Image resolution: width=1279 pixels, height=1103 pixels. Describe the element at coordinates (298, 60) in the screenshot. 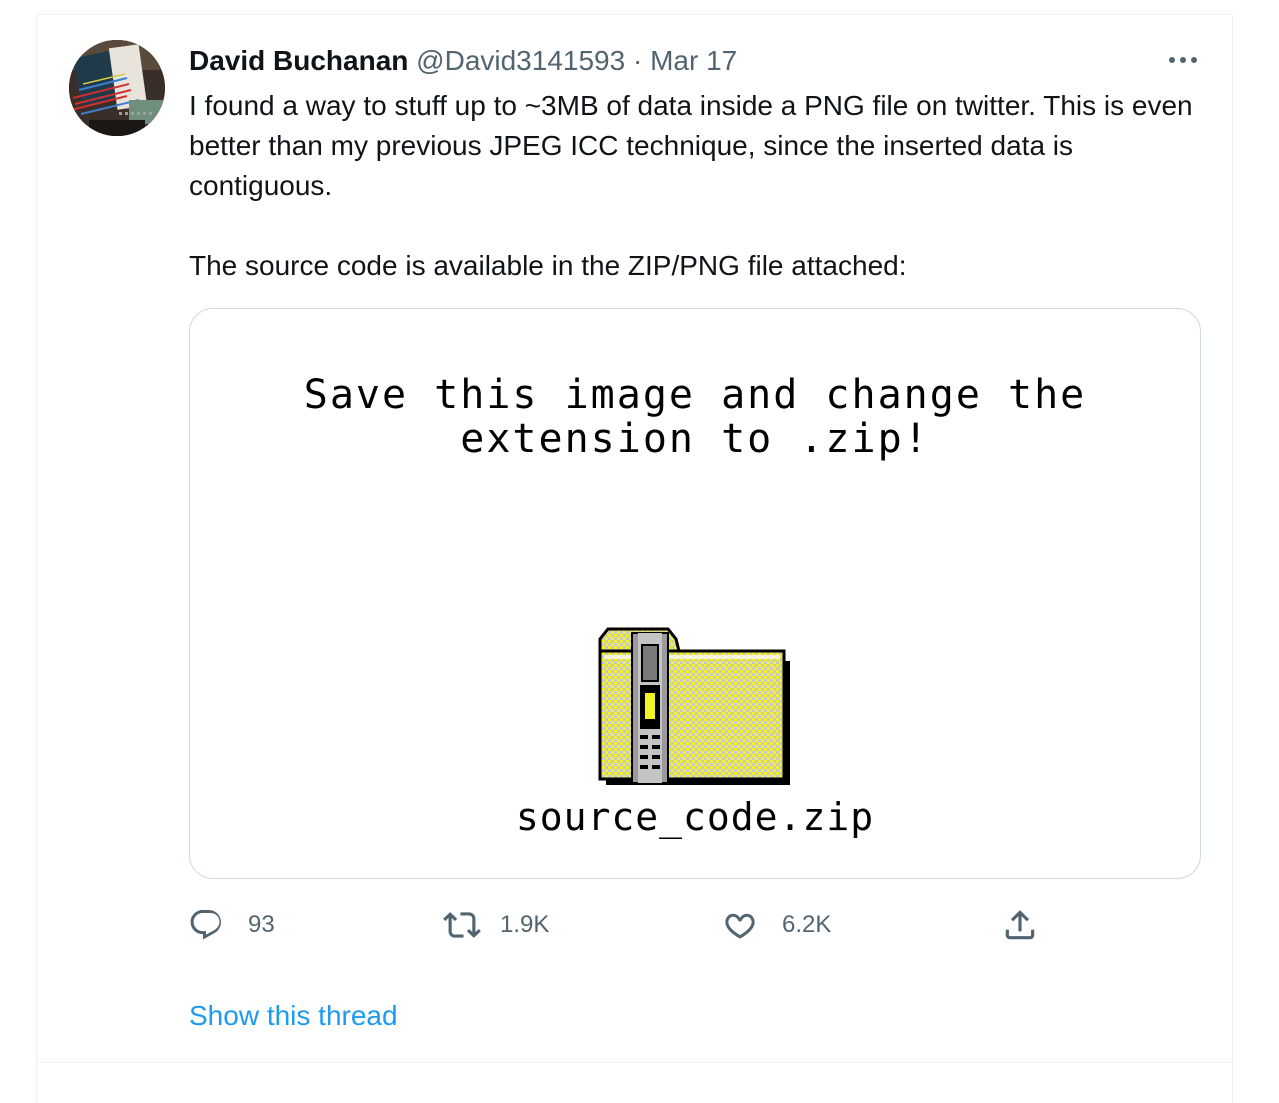

I see `author-name: David Buchanan` at that location.